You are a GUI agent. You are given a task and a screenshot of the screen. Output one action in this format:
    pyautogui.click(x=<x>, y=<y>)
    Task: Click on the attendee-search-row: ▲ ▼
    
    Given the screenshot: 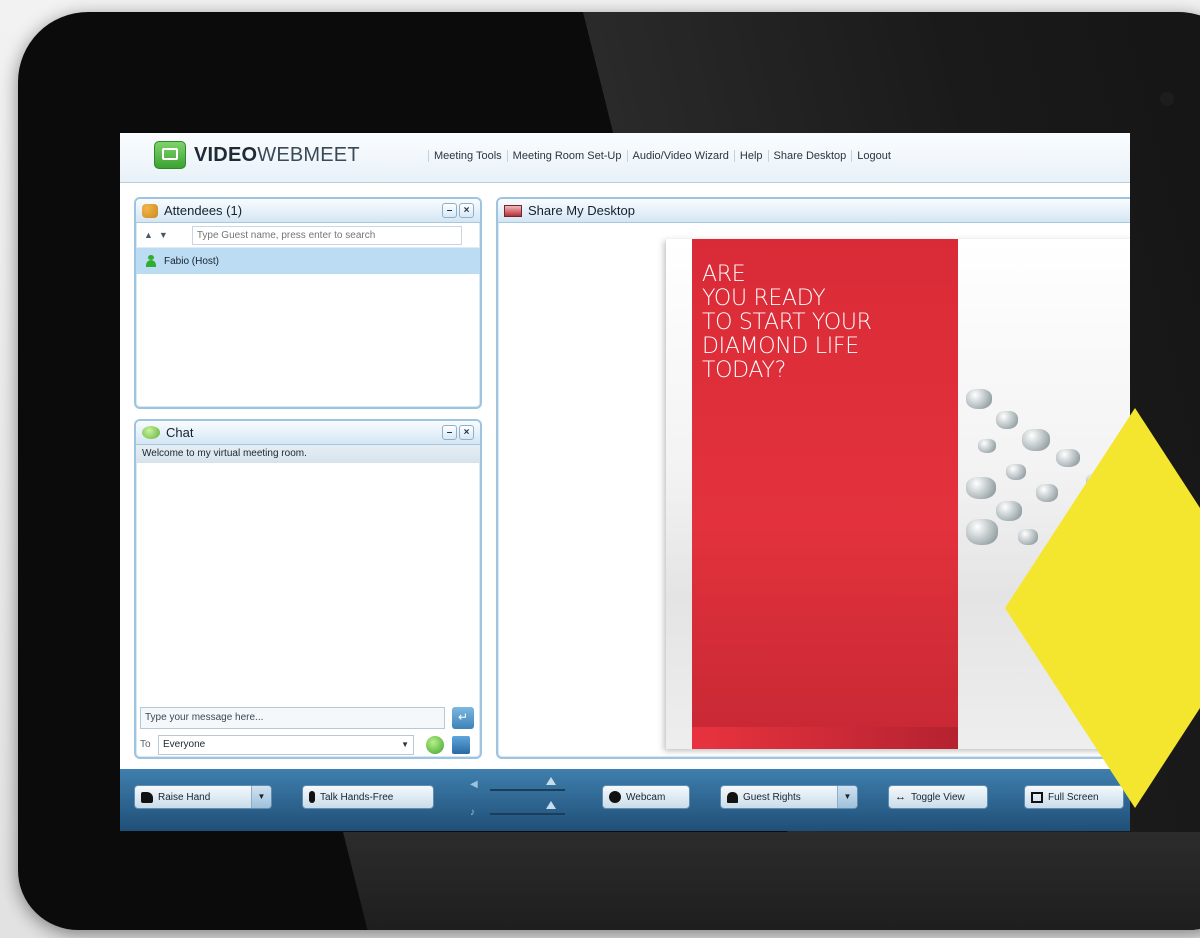 What is the action you would take?
    pyautogui.click(x=308, y=235)
    